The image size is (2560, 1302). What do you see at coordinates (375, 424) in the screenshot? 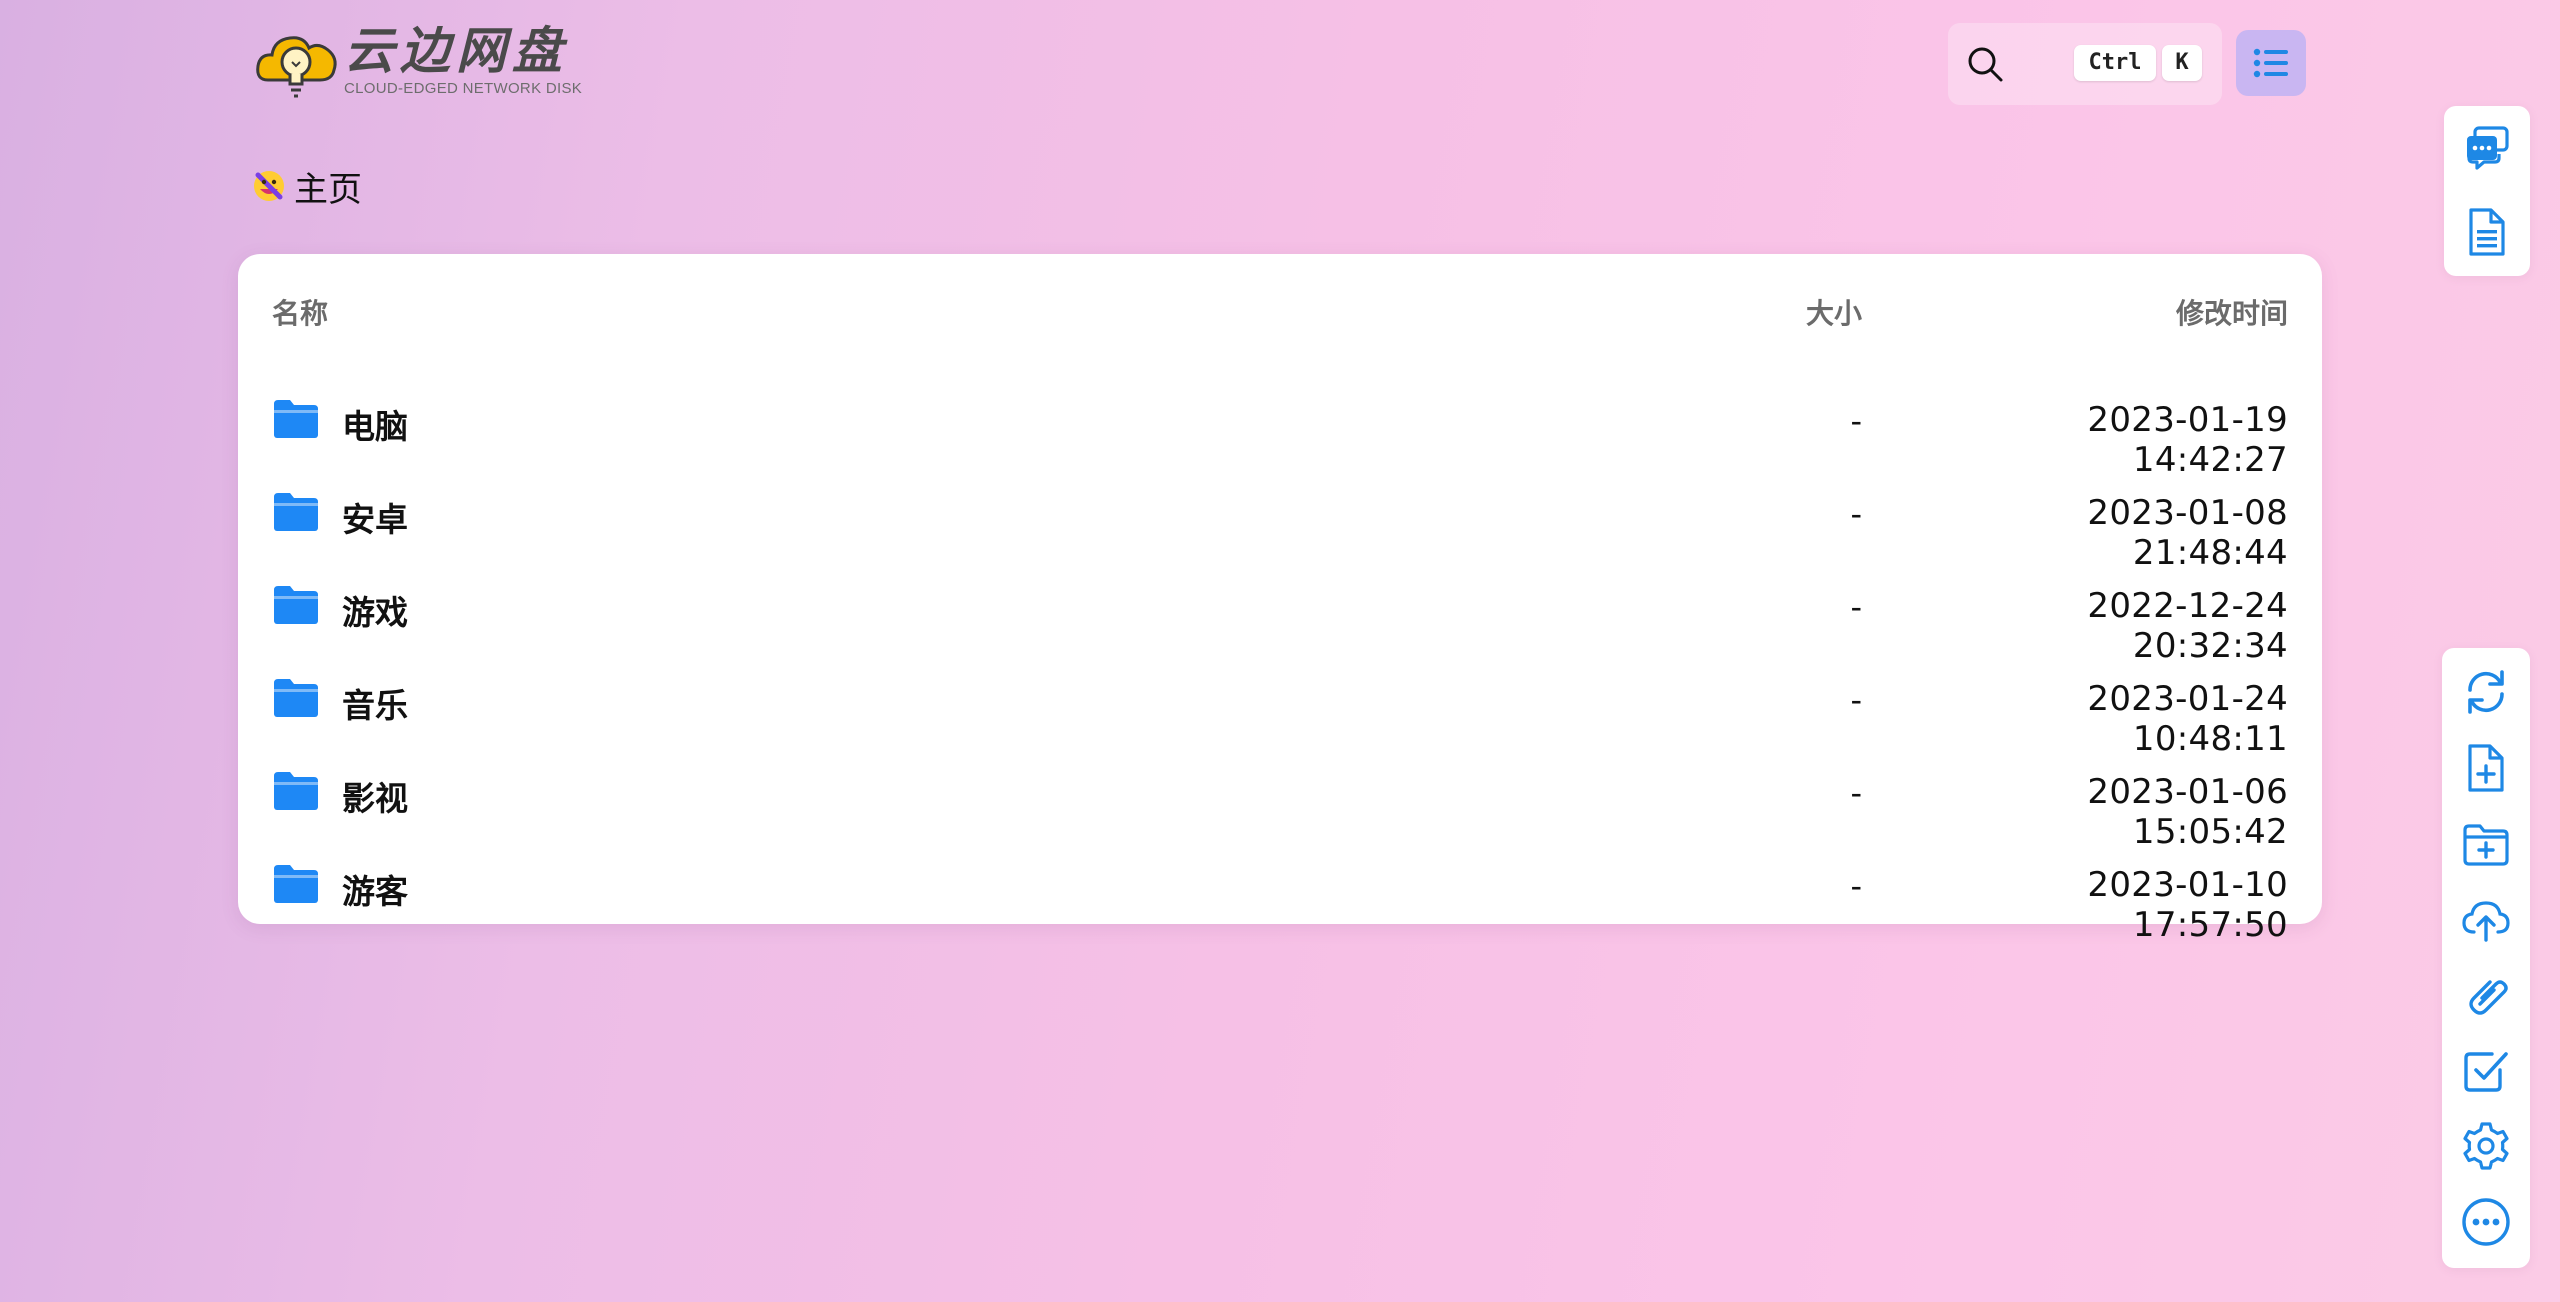
I see `folder-name: 电脑` at bounding box center [375, 424].